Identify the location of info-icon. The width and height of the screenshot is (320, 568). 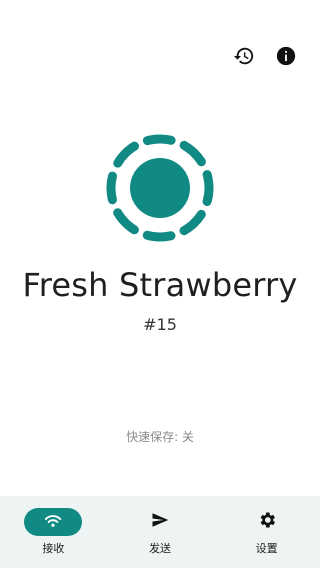
(286, 56).